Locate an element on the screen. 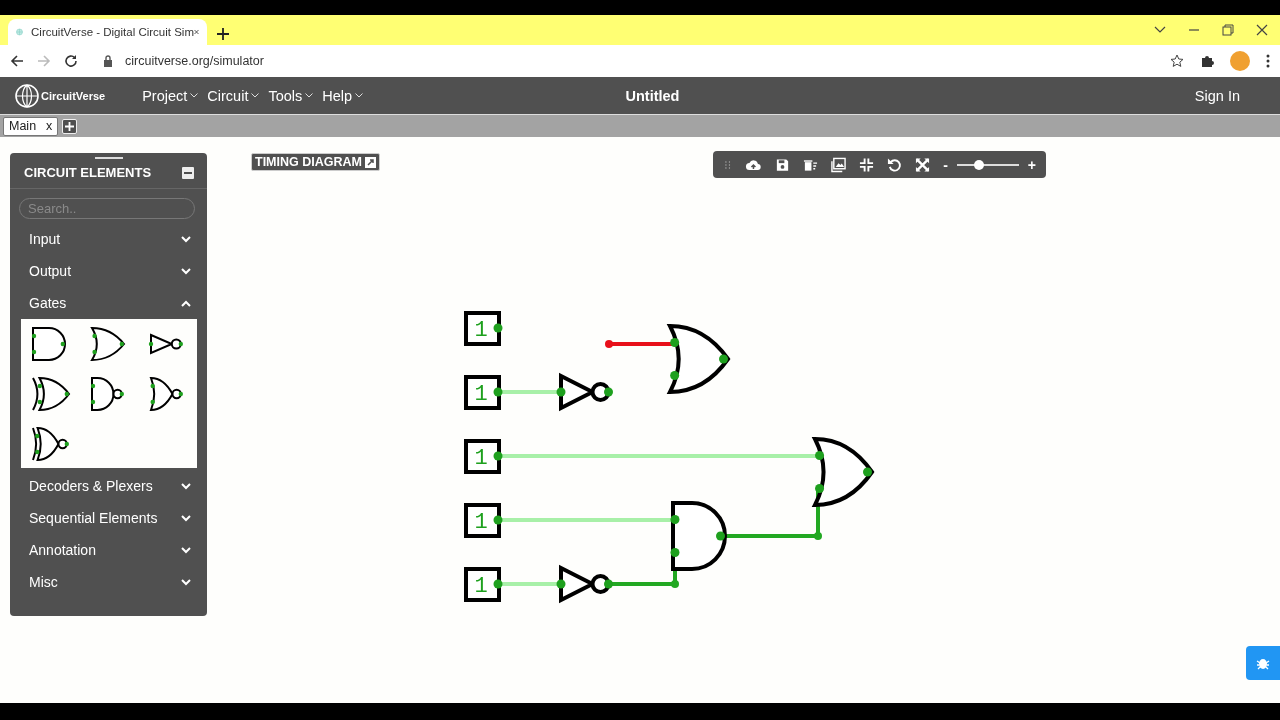 Image resolution: width=1280 pixels, height=720 pixels. menu-item: Help is located at coordinates (343, 95).